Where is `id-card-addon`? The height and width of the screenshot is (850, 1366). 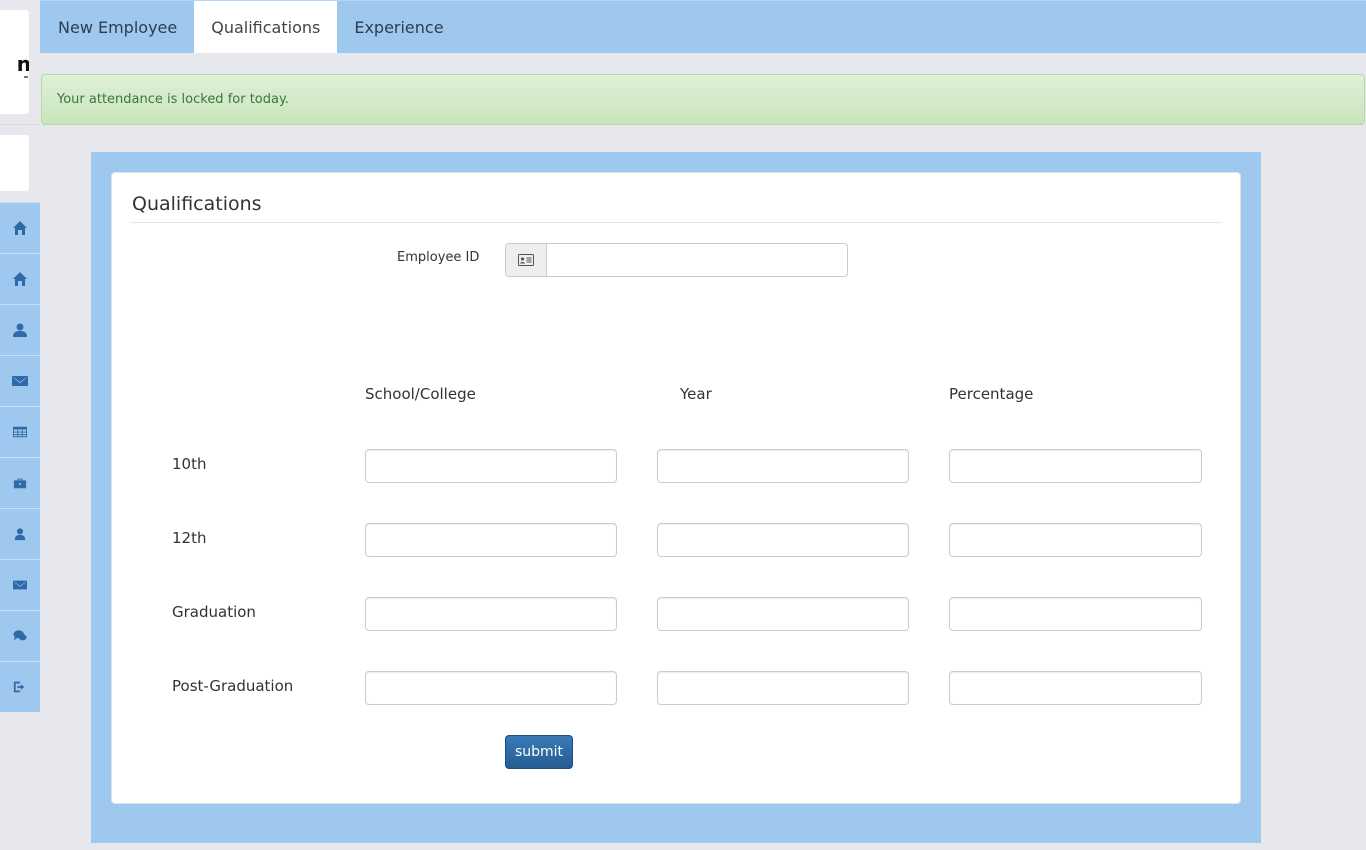
id-card-addon is located at coordinates (526, 260).